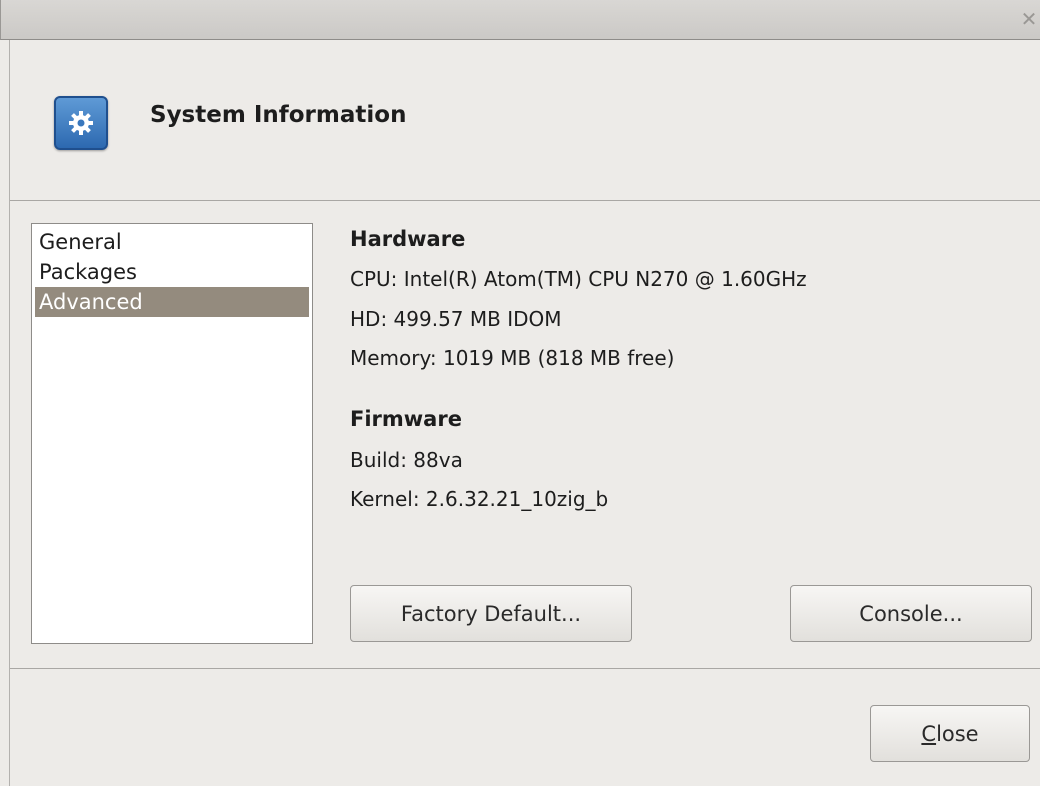  I want to click on close-button: Close, so click(950, 733).